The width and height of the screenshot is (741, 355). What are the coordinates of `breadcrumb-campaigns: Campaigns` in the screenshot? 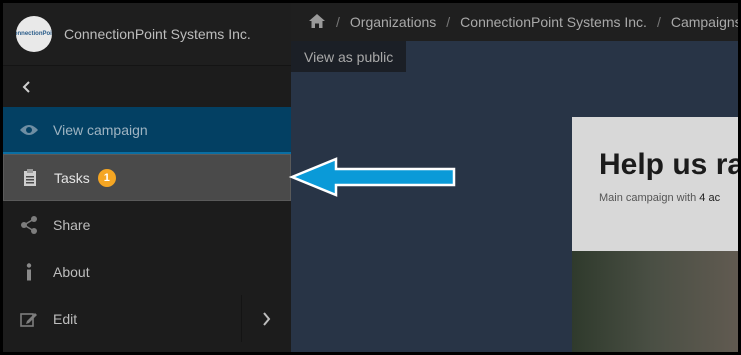 It's located at (704, 22).